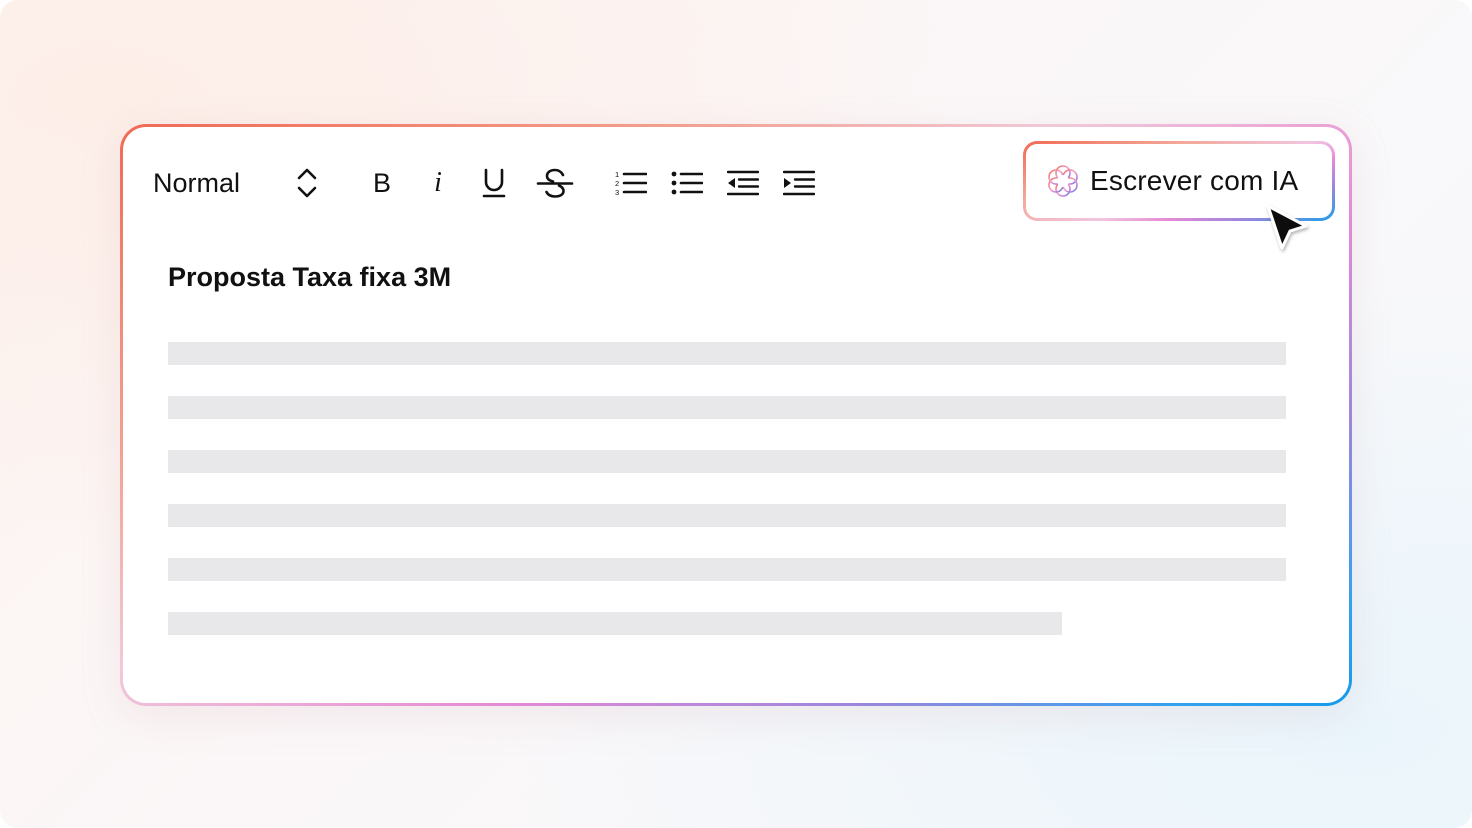  Describe the element at coordinates (307, 183) in the screenshot. I see `chevron-up-down-icon` at that location.